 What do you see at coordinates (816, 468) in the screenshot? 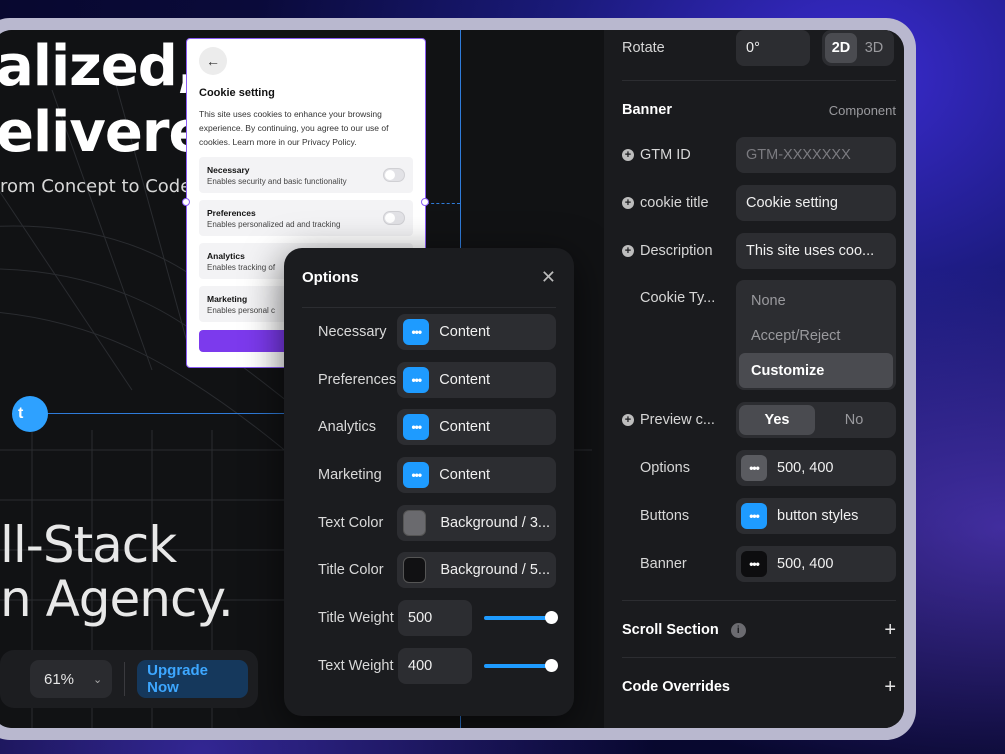
I see `options-field: ••• 500, 400` at bounding box center [816, 468].